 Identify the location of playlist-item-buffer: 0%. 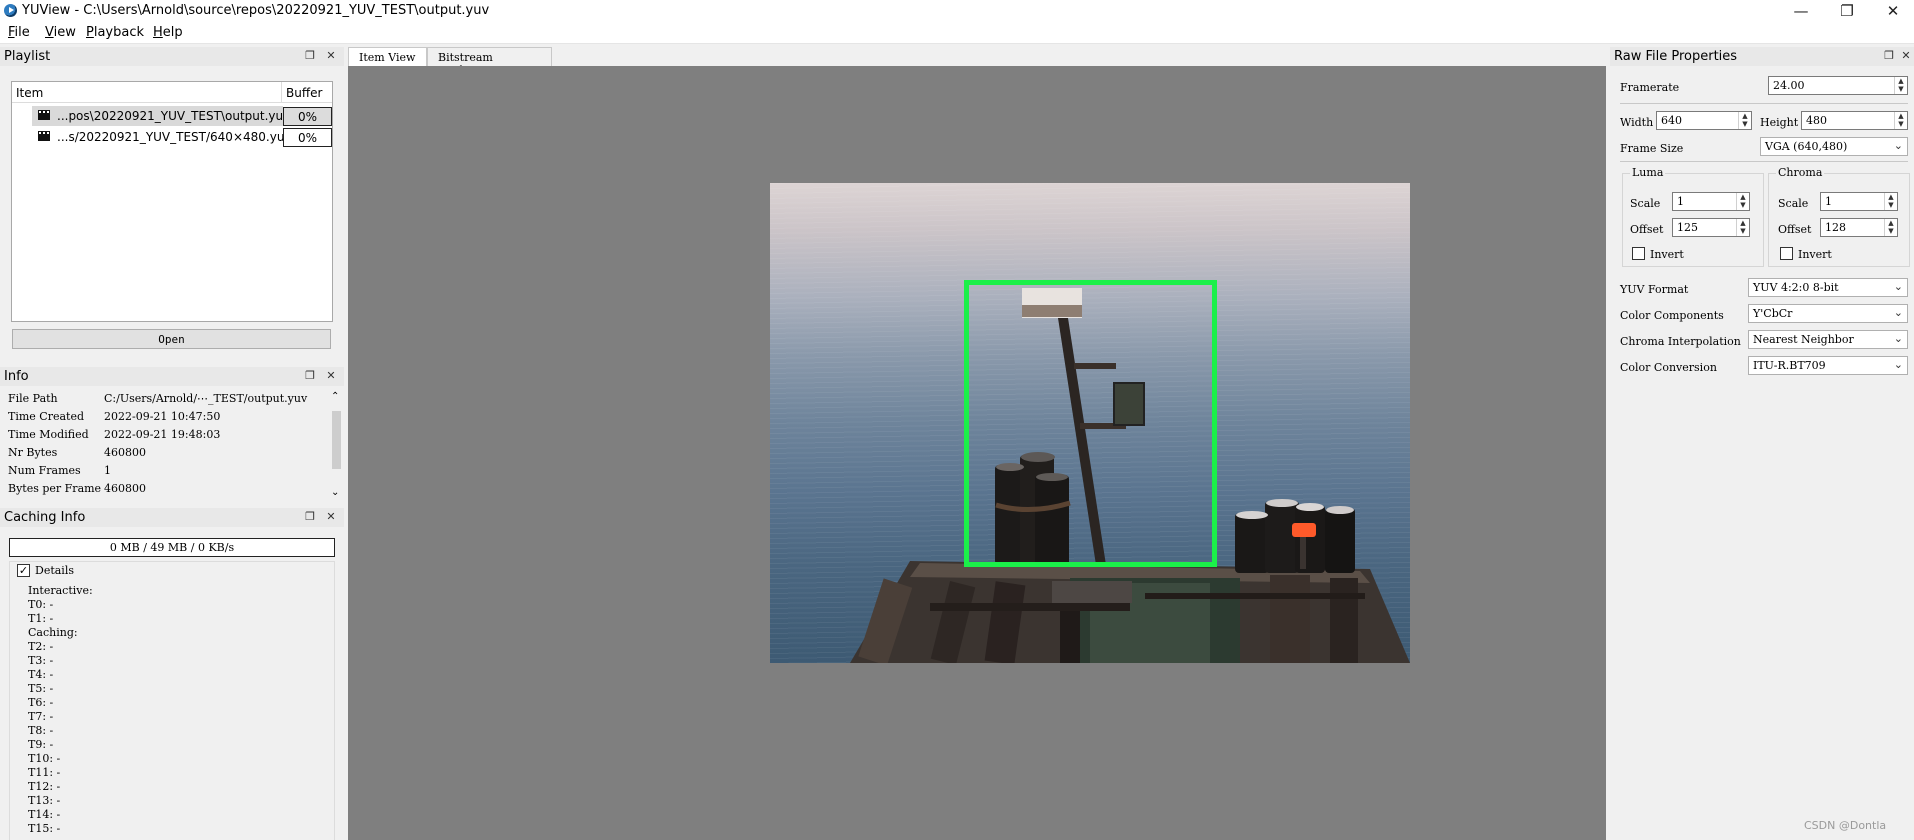
(307, 137).